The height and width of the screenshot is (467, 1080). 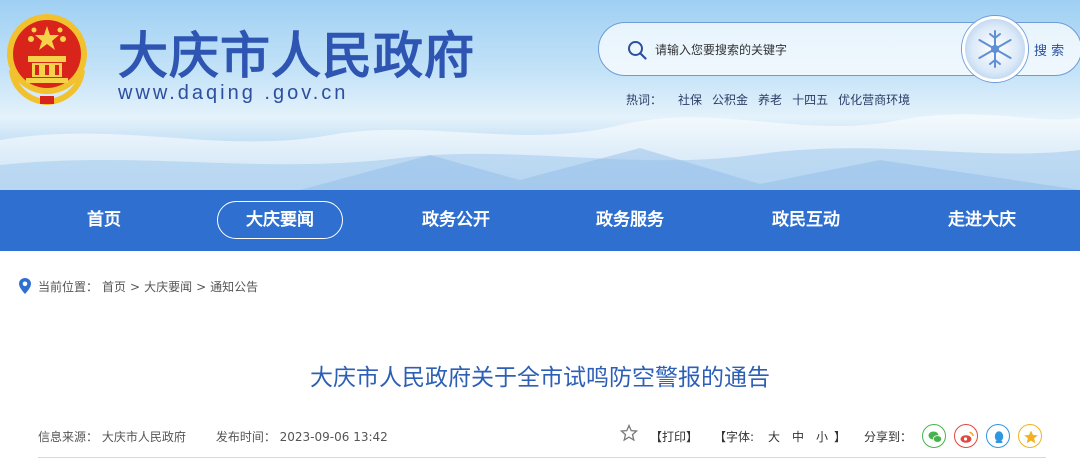 What do you see at coordinates (540, 378) in the screenshot?
I see `article-title: 大庆市人民政府关于全市试鸣防空警报的通告` at bounding box center [540, 378].